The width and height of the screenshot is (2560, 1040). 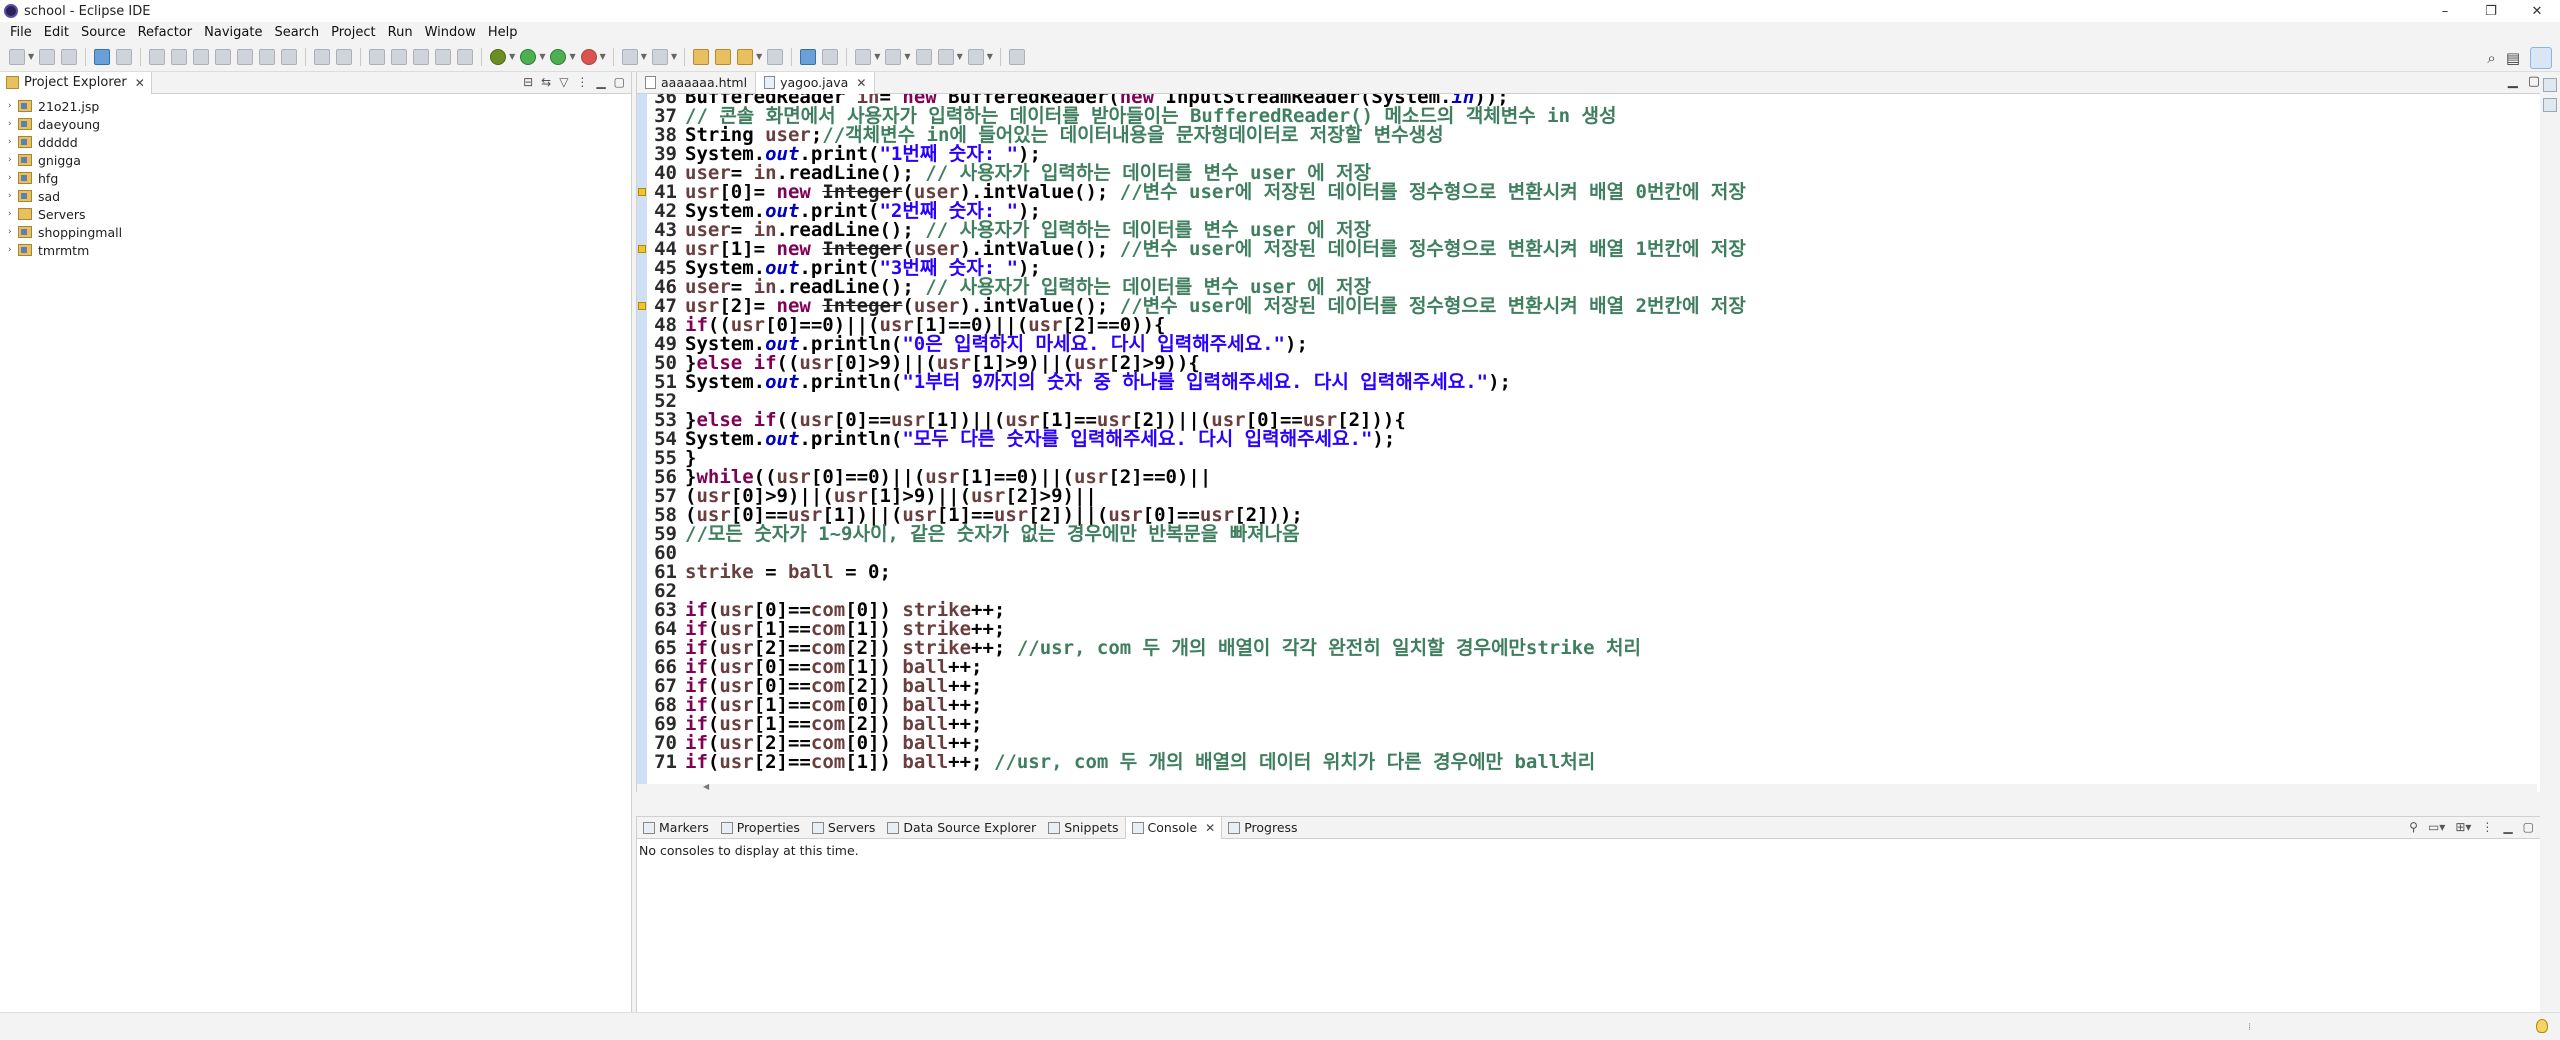 What do you see at coordinates (2528, 827) in the screenshot?
I see `maximize-view-icon: ▢` at bounding box center [2528, 827].